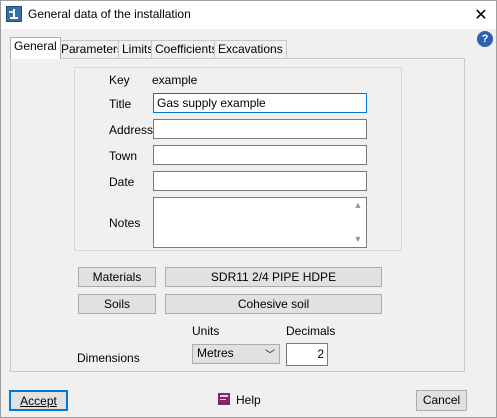 The width and height of the screenshot is (497, 418). Describe the element at coordinates (236, 354) in the screenshot. I see `units-select: Metres ﹀` at that location.